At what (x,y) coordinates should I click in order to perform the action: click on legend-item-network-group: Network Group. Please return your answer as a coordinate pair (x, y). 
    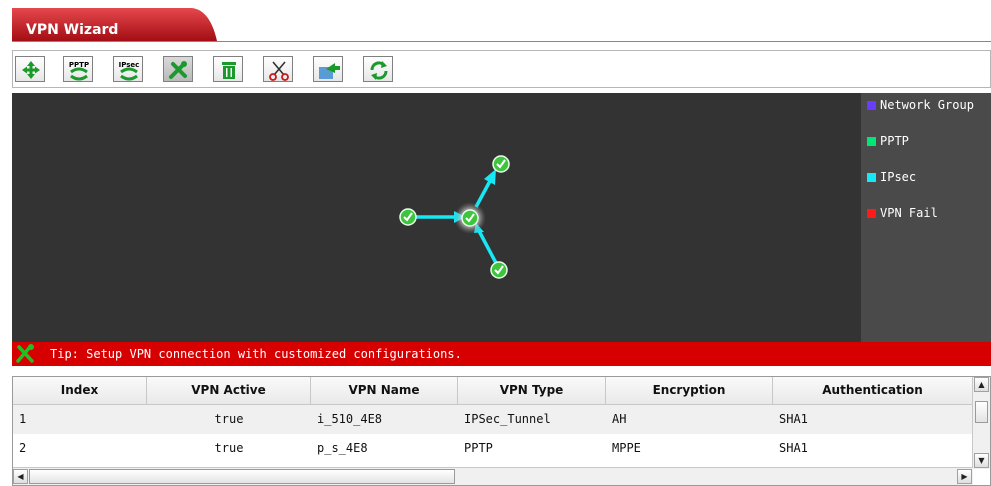
    Looking at the image, I should click on (920, 105).